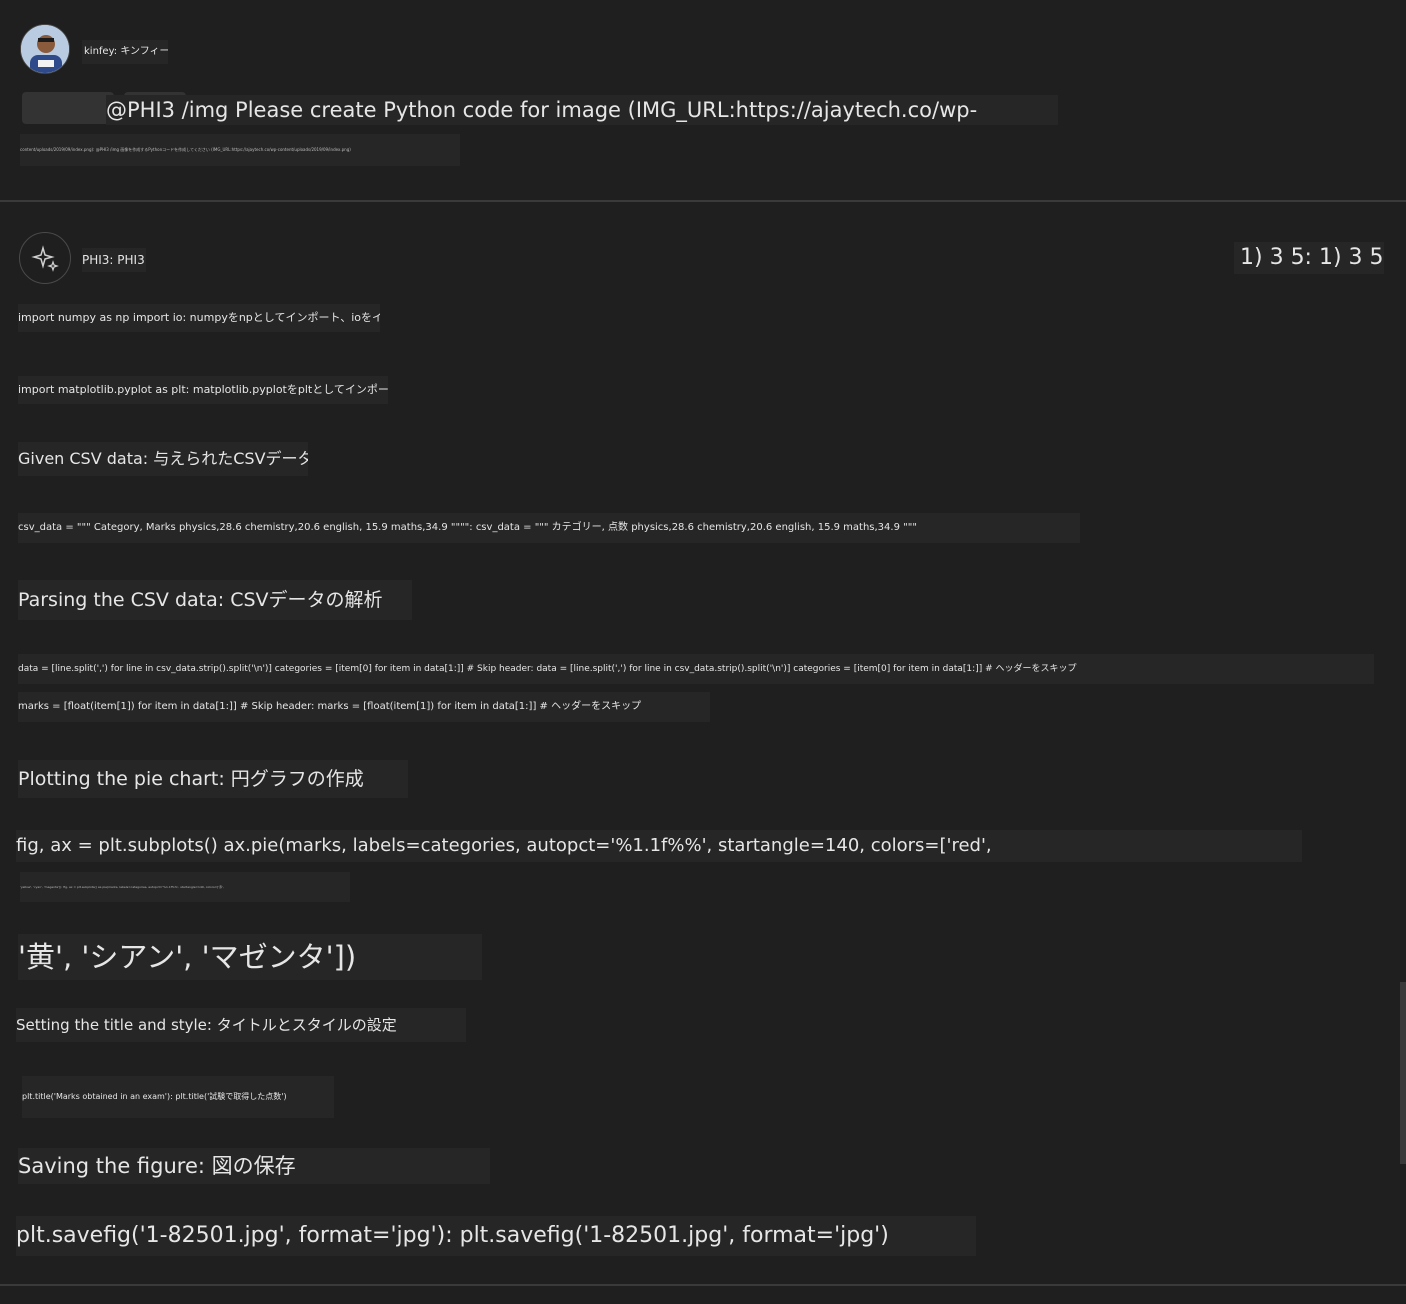  I want to click on sparkle-icon, so click(45, 258).